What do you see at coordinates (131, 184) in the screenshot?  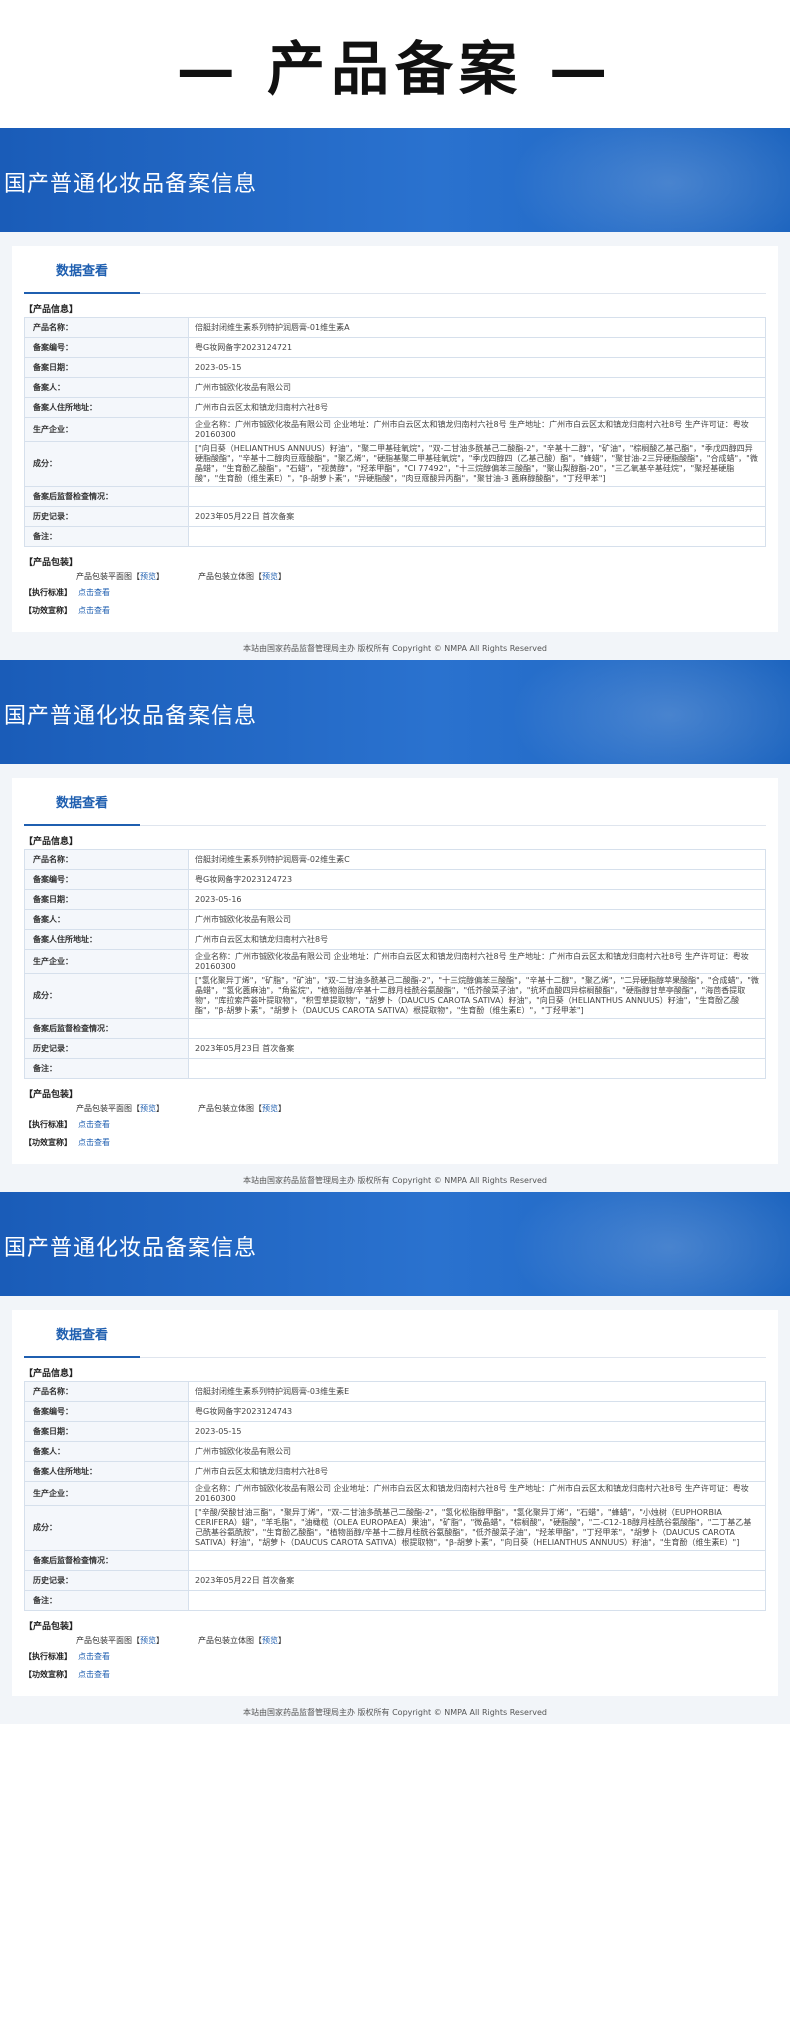 I see `banner-title: 国产普通化妆品备案信息` at bounding box center [131, 184].